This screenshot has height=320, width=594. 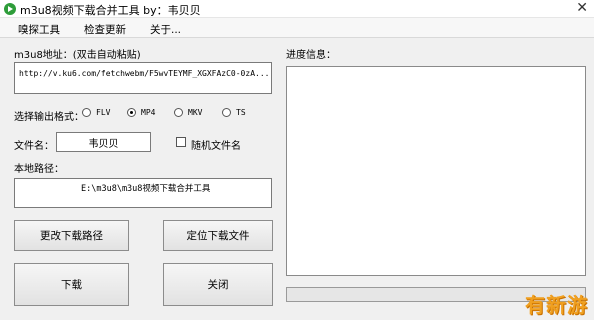 I want to click on close-window-button: ✕, so click(x=582, y=8).